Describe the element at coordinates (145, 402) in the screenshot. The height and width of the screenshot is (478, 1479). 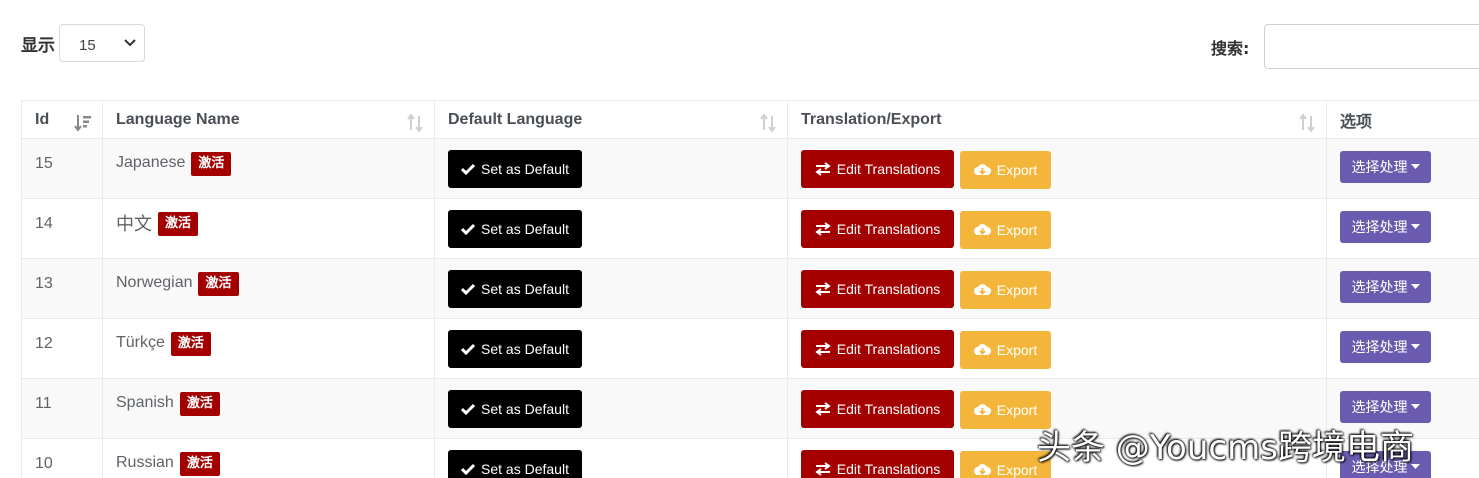
I see `language-name: Spanish` at that location.